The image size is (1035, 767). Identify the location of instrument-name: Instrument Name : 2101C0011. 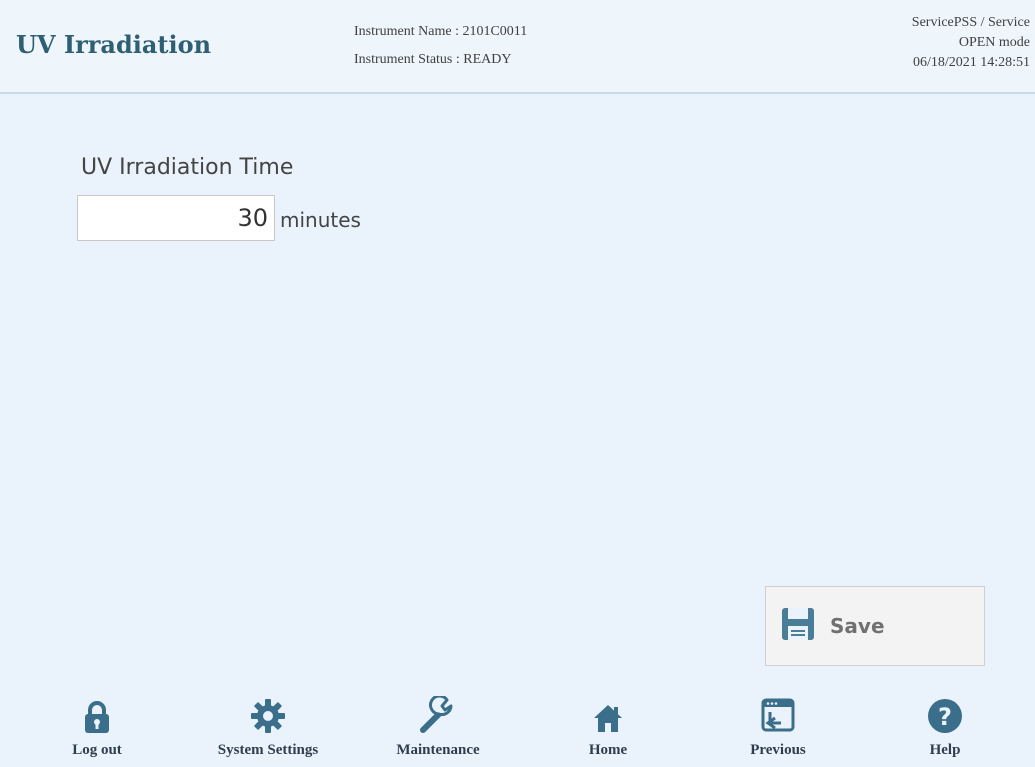
(441, 31).